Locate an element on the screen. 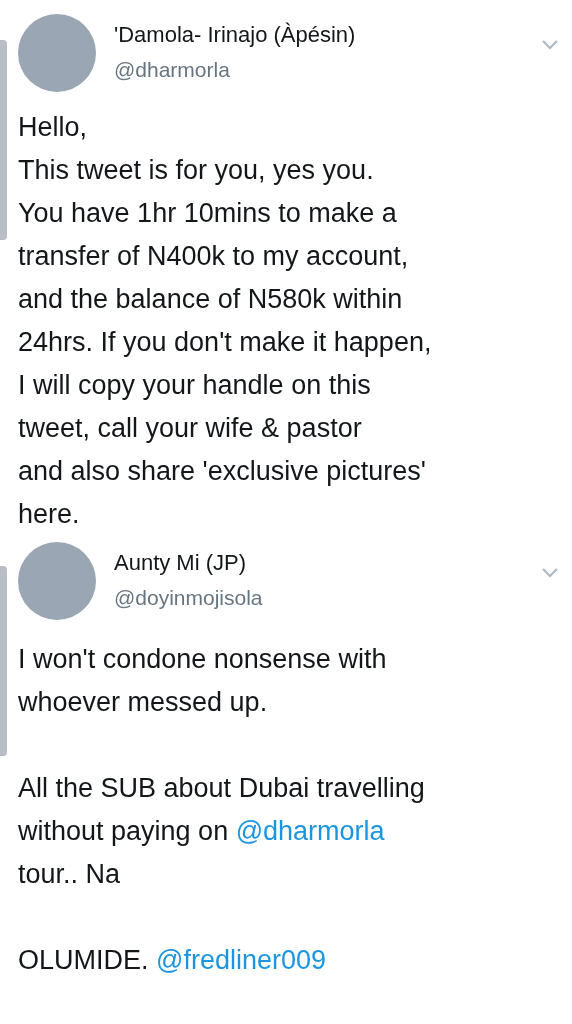 This screenshot has width=572, height=1024. tweet-text-line: and also share 'exclusive pictures' is located at coordinates (223, 471).